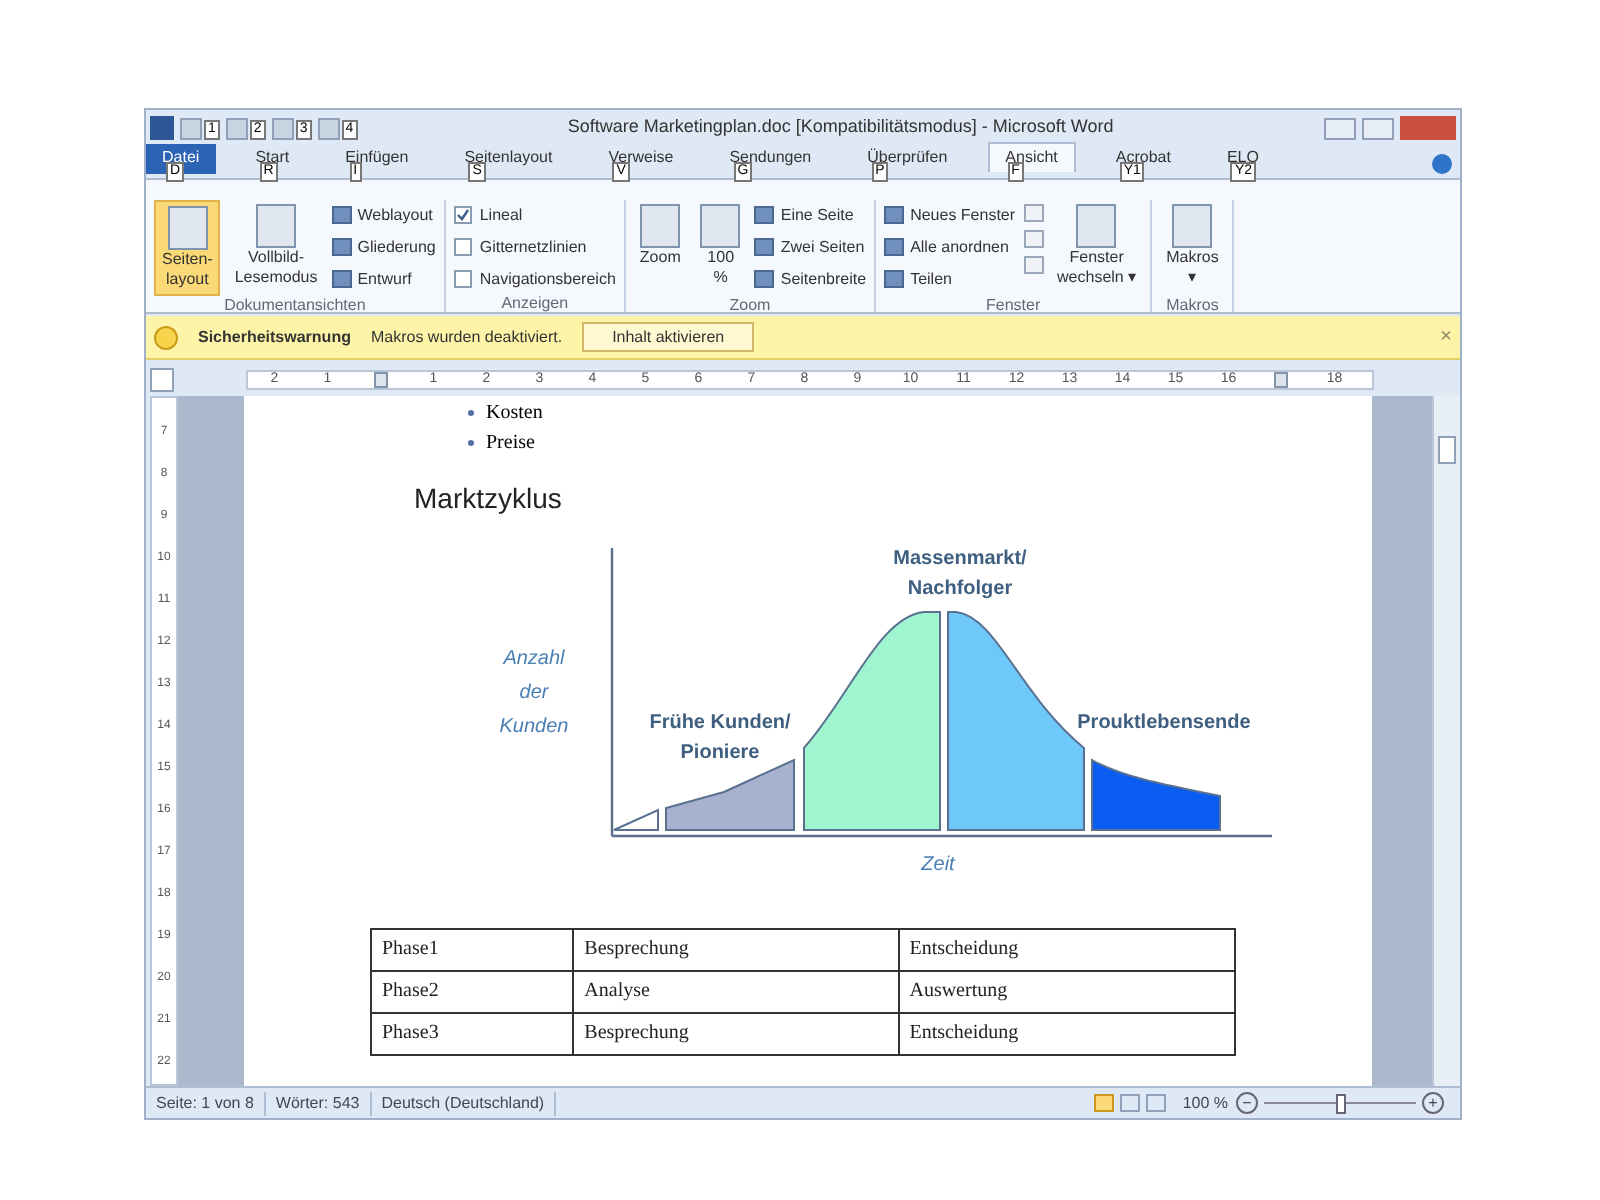  I want to click on status-text: Wörter: 543, so click(318, 1103).